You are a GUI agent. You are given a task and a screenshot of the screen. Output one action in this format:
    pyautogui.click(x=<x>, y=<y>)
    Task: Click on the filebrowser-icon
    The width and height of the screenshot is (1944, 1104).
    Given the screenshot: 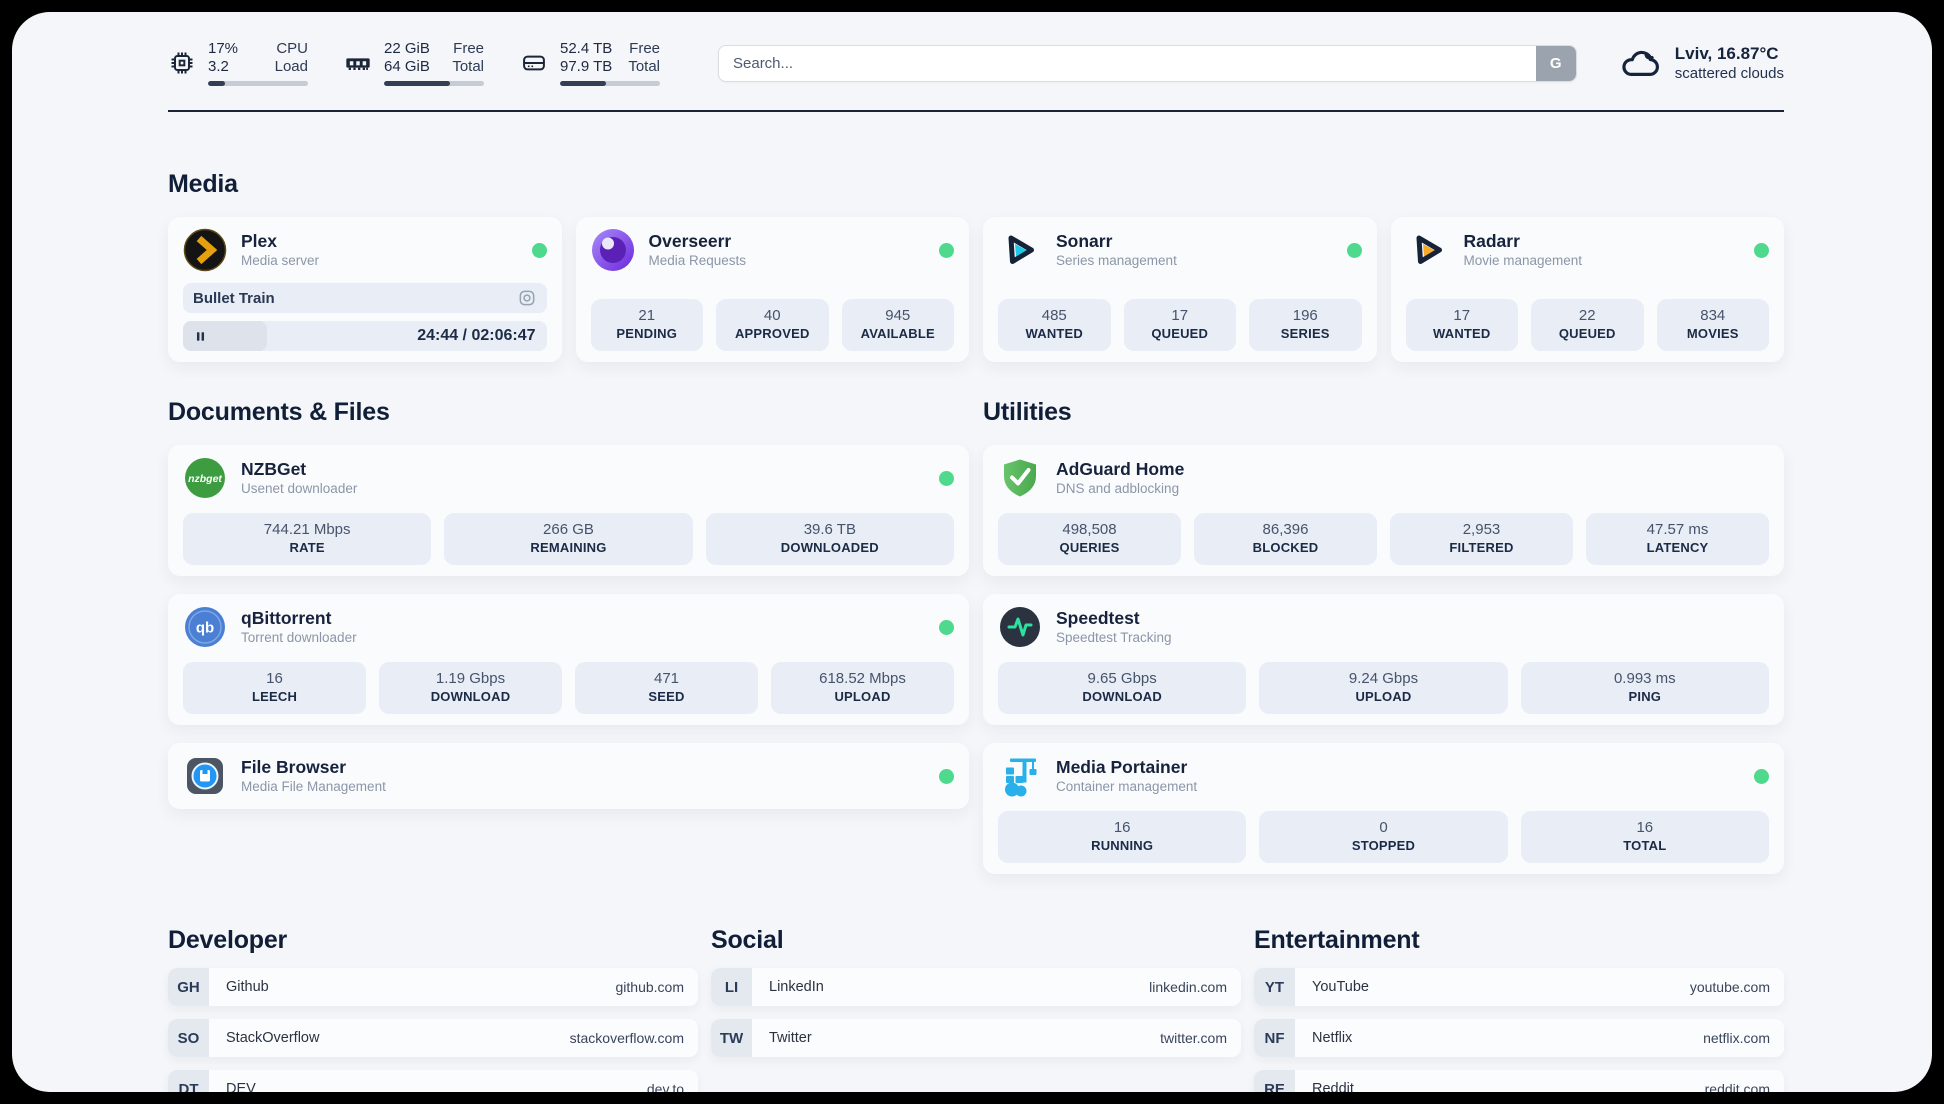 What is the action you would take?
    pyautogui.click(x=205, y=776)
    